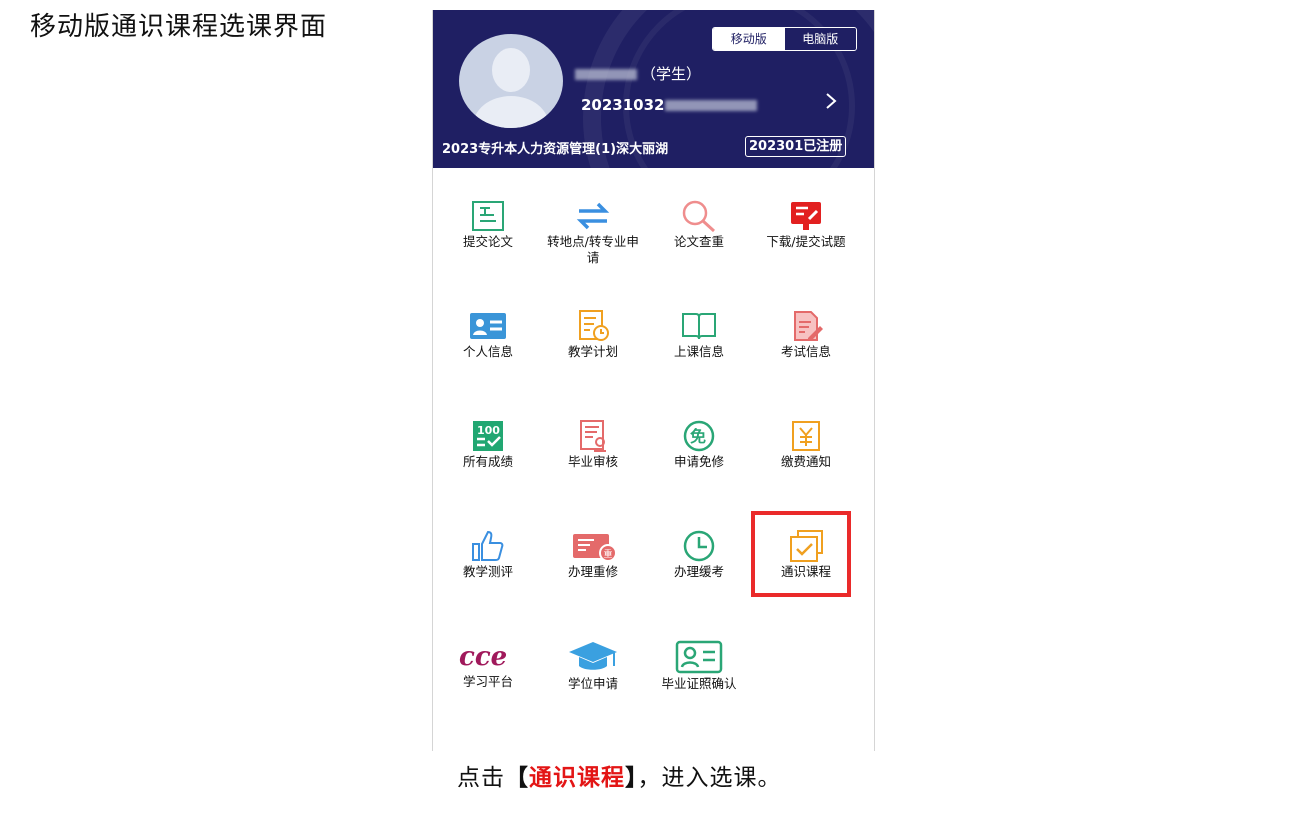 This screenshot has width=1297, height=815. What do you see at coordinates (709, 778) in the screenshot?
I see `caption-suffix: ，进入选课。` at bounding box center [709, 778].